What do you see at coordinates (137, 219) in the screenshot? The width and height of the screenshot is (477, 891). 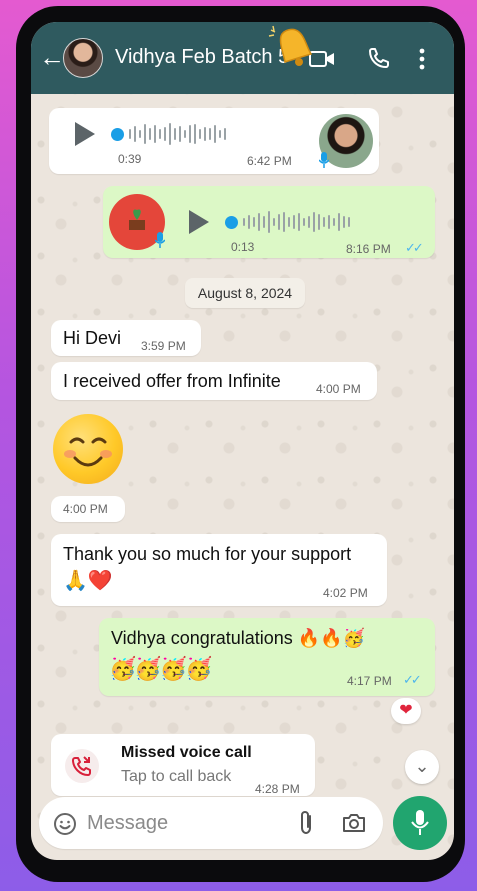 I see `plant-icon` at bounding box center [137, 219].